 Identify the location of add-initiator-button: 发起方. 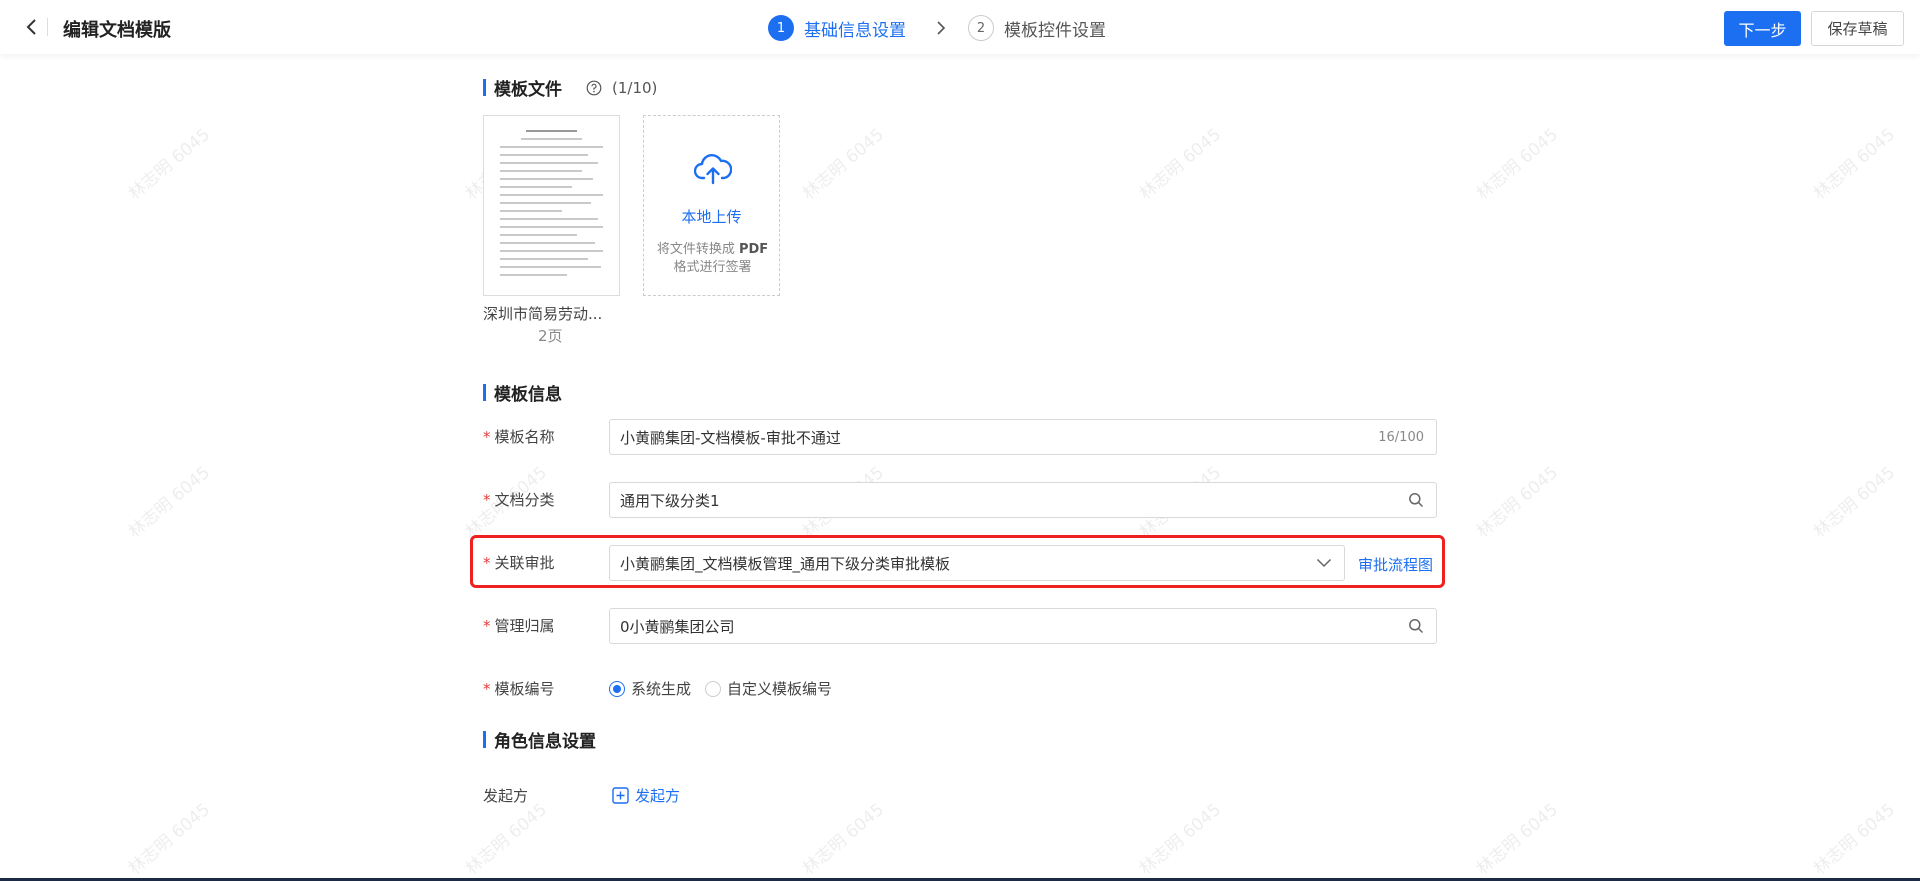
(646, 795).